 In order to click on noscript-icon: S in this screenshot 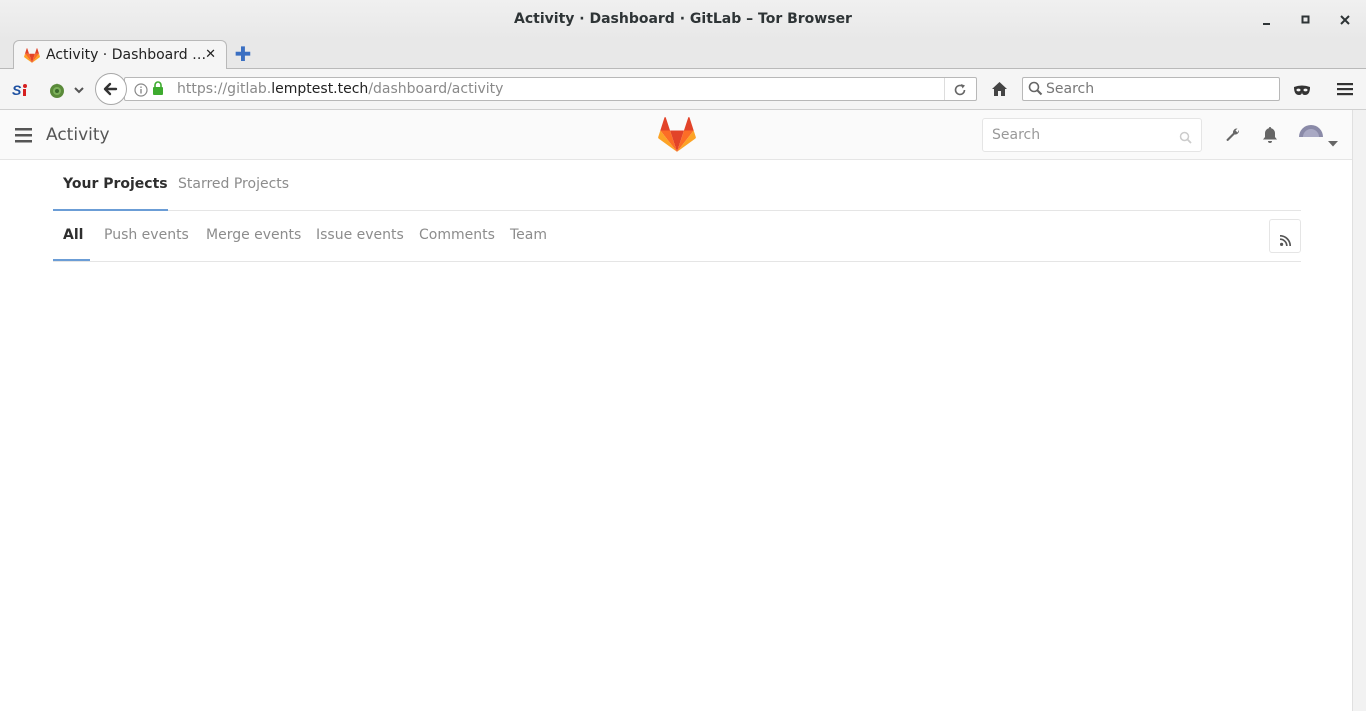, I will do `click(20, 91)`.